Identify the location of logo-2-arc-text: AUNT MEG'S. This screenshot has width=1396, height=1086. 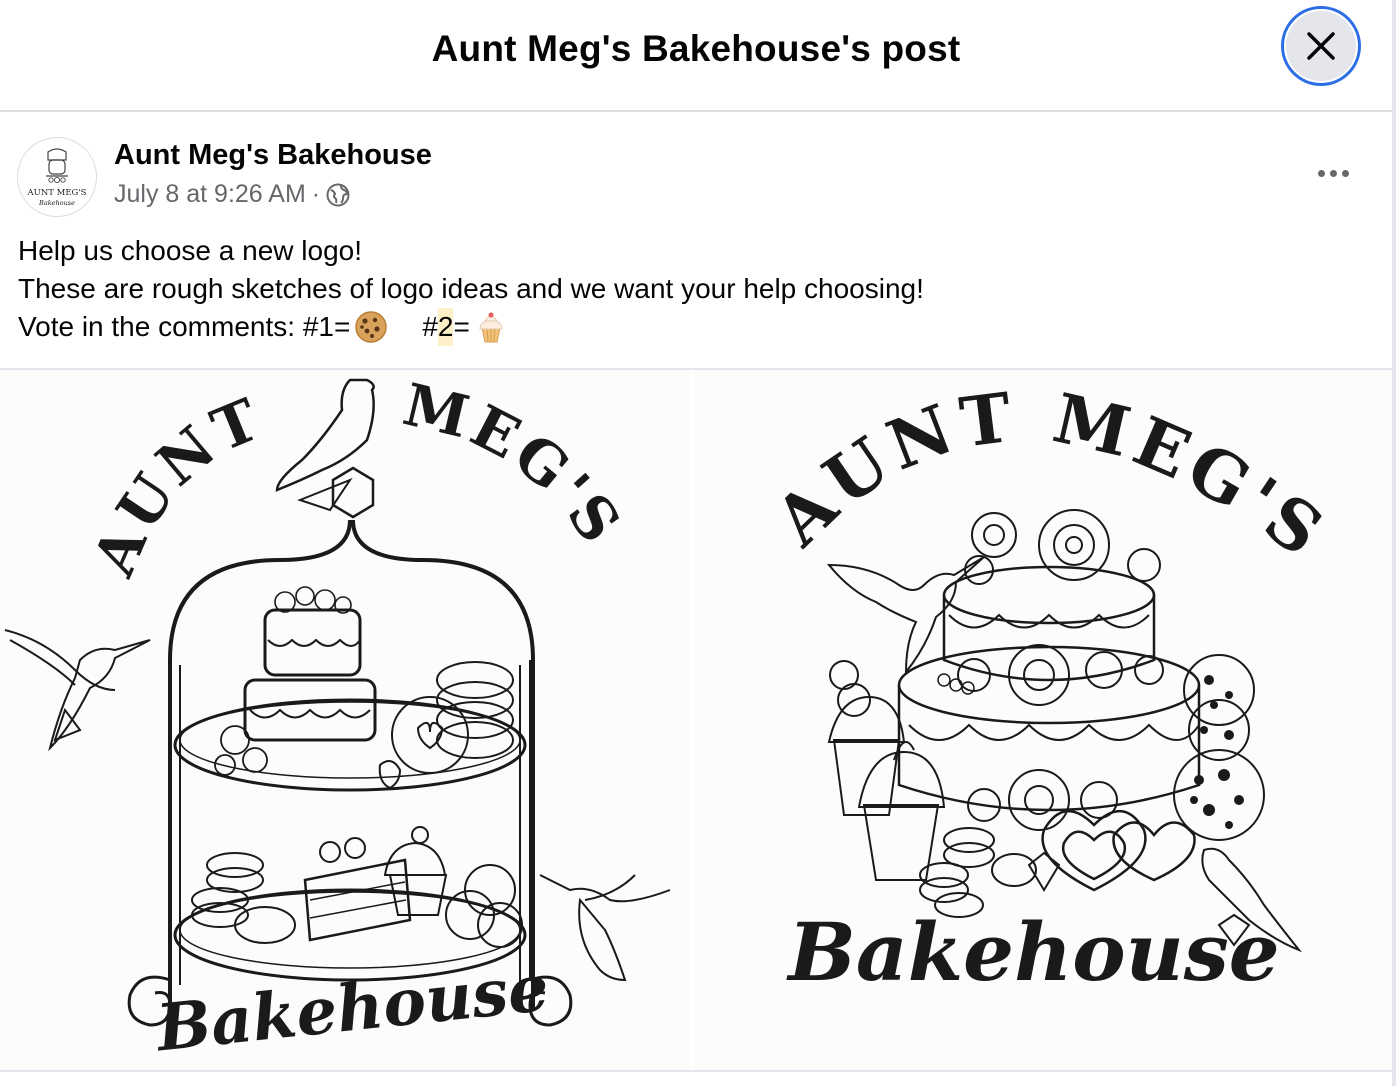
(1047, 476).